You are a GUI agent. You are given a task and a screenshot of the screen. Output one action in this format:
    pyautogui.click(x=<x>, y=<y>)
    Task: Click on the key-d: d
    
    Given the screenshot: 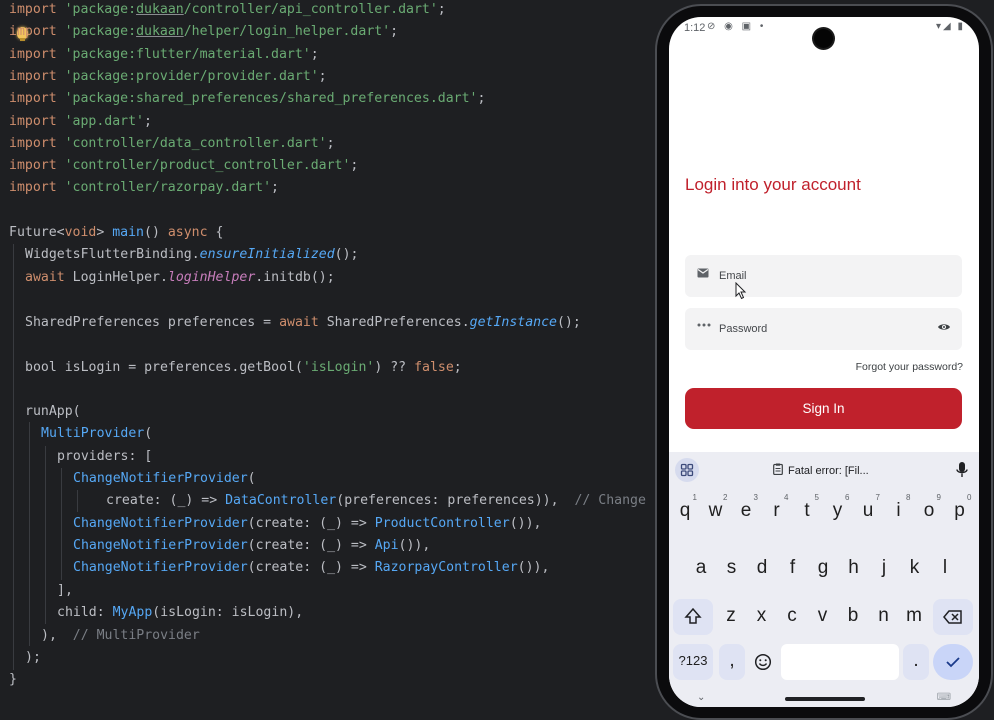 What is the action you would take?
    pyautogui.click(x=762, y=569)
    